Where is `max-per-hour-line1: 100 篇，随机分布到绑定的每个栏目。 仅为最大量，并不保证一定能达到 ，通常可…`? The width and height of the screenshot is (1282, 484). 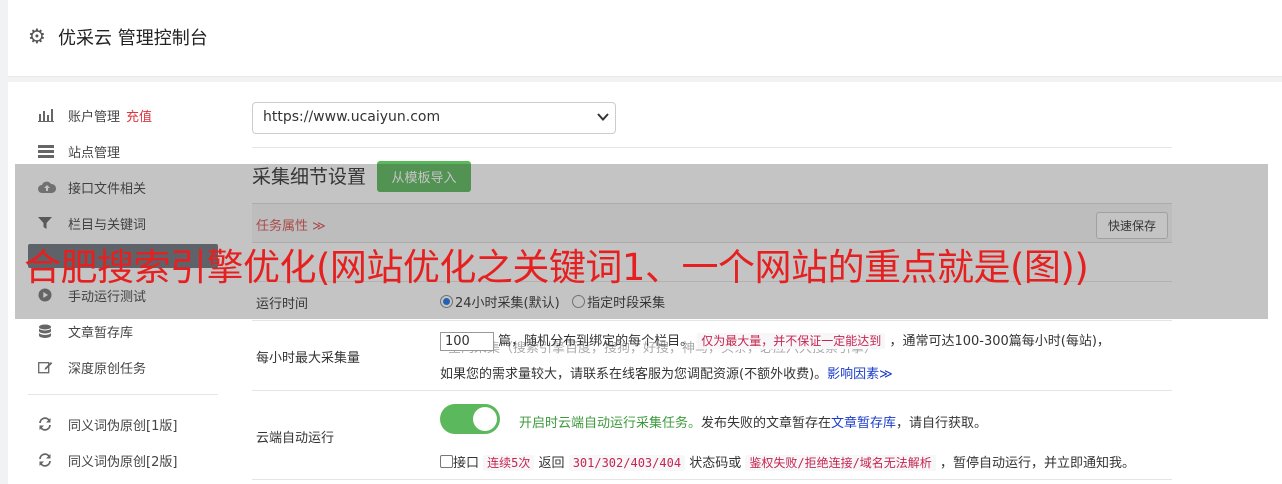
max-per-hour-line1: 100 篇，随机分布到绑定的每个栏目。 仅为最大量，并不保证一定能达到 ，通常可… is located at coordinates (775, 340).